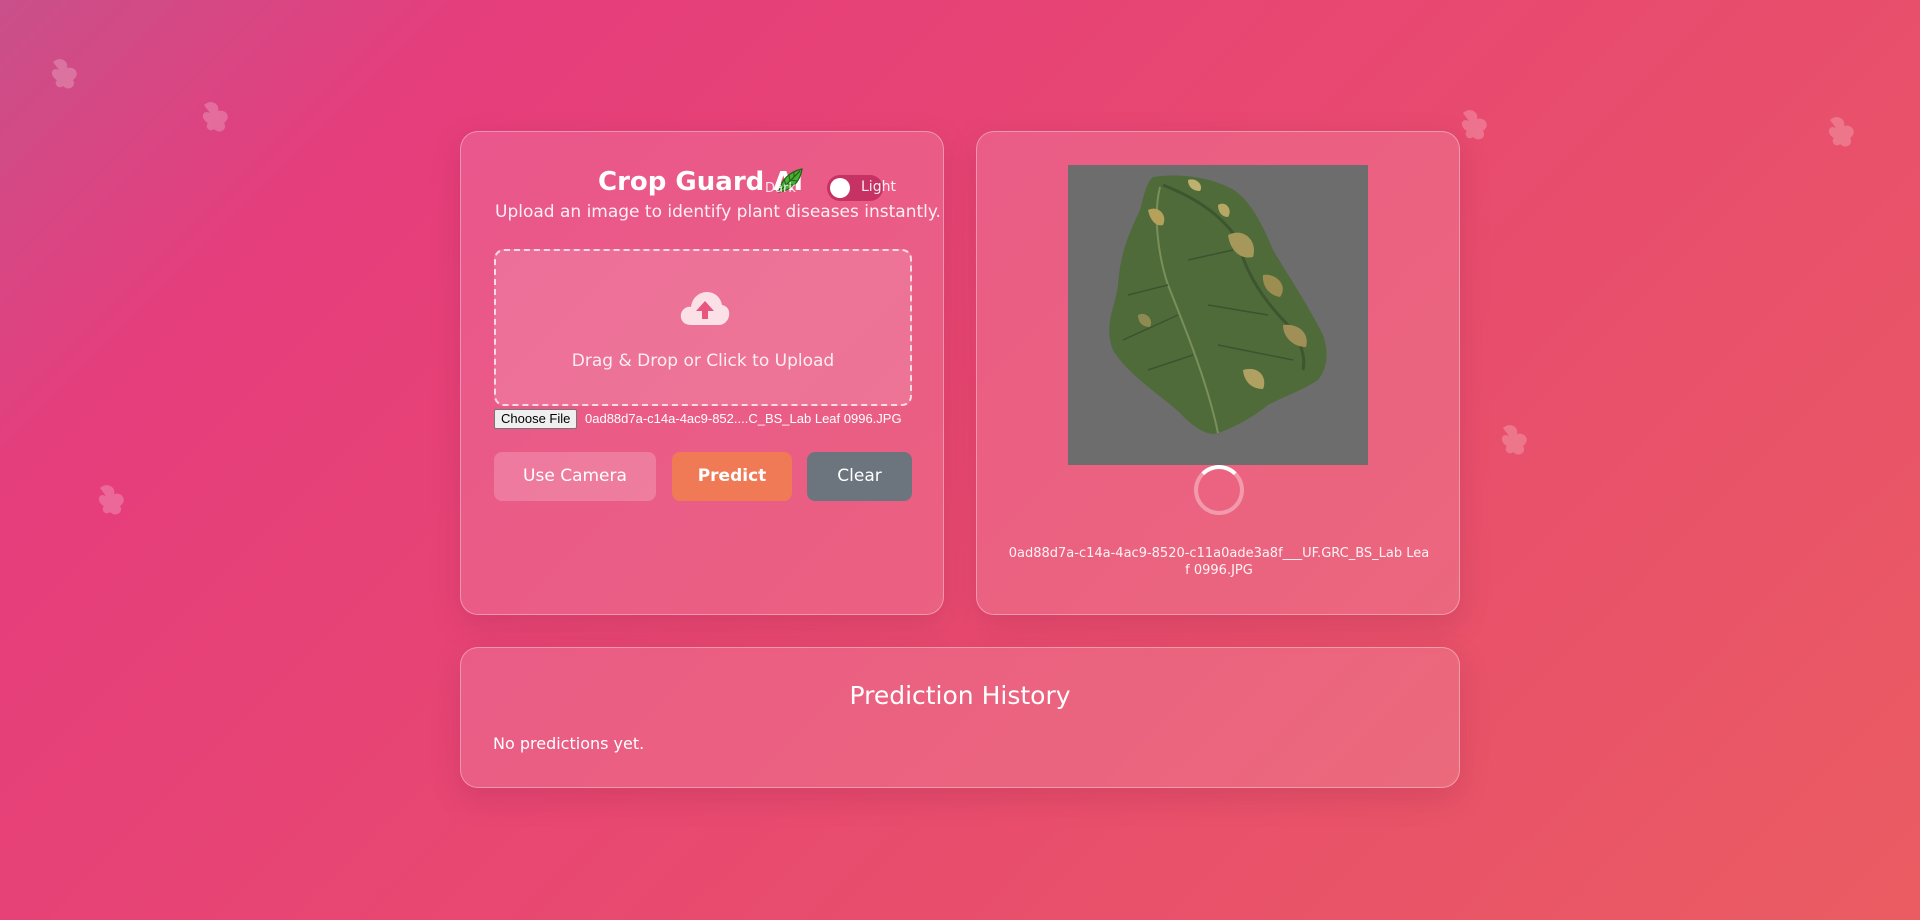  What do you see at coordinates (878, 187) in the screenshot?
I see `toggle-light-label: Light` at bounding box center [878, 187].